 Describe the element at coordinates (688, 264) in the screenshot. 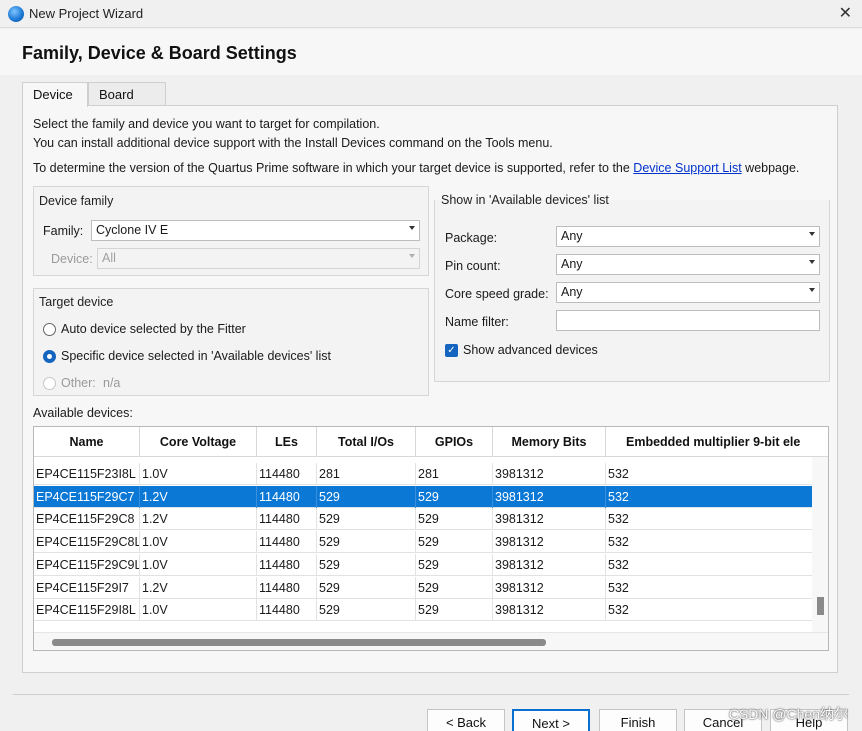

I see `pin-count-select: Any` at that location.